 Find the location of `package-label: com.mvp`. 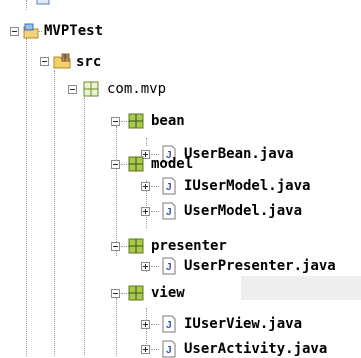

package-label: com.mvp is located at coordinates (137, 89).